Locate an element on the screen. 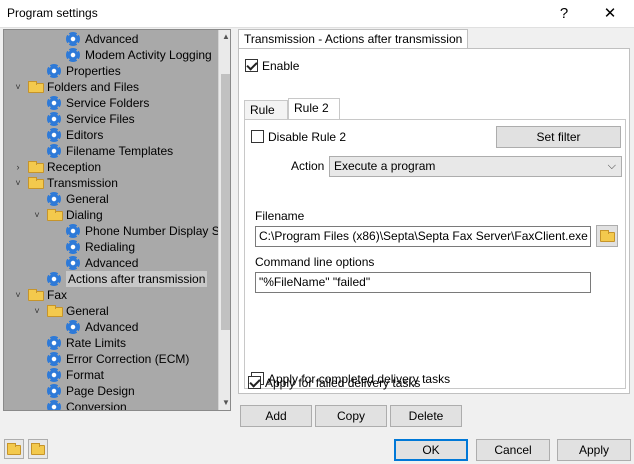 The image size is (634, 464). tree-item-label: Format is located at coordinates (85, 375).